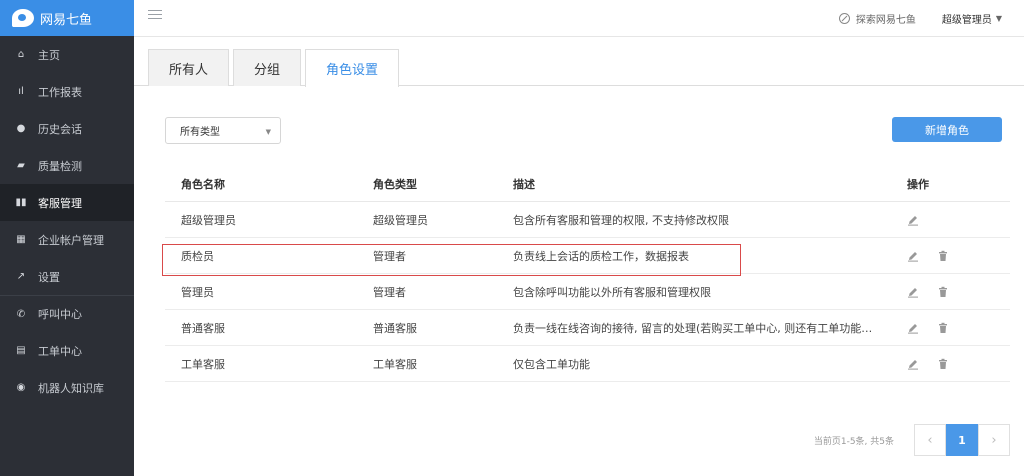  I want to click on phone-icon: ✆, so click(21, 314).